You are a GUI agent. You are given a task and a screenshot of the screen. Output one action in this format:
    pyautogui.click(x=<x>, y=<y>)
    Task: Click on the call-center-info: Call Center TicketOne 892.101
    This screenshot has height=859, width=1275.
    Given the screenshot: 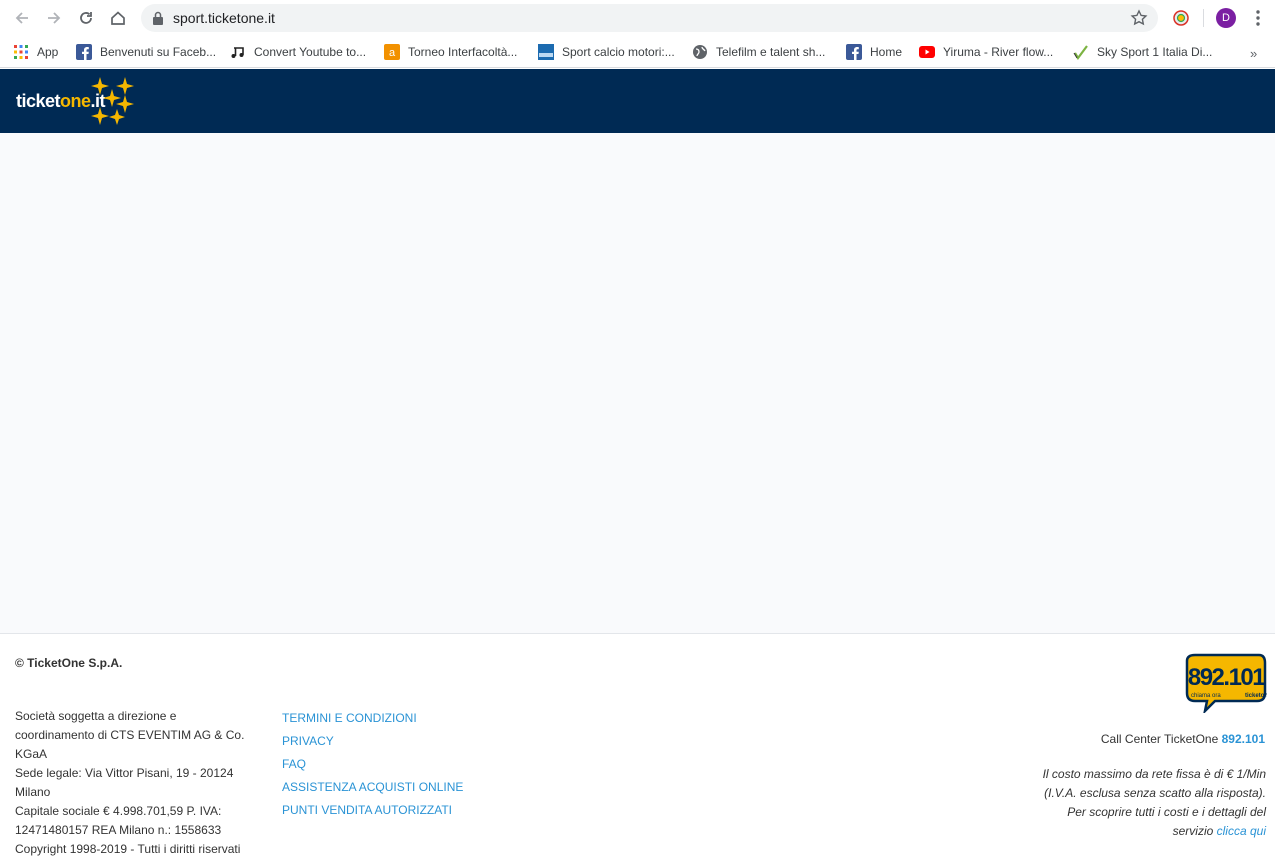 What is the action you would take?
    pyautogui.click(x=1183, y=739)
    